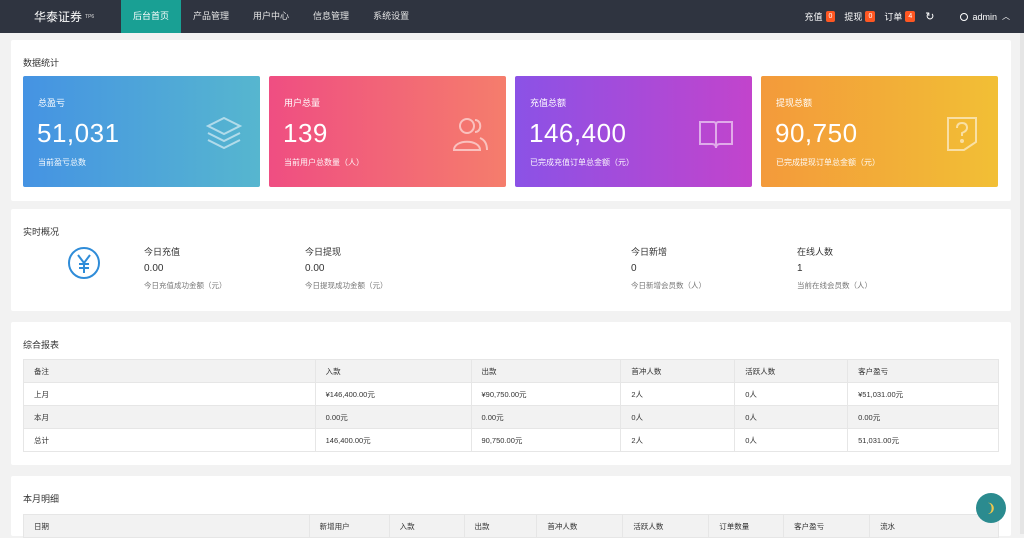 This screenshot has width=1024, height=538. I want to click on rt-value: 0, so click(668, 268).